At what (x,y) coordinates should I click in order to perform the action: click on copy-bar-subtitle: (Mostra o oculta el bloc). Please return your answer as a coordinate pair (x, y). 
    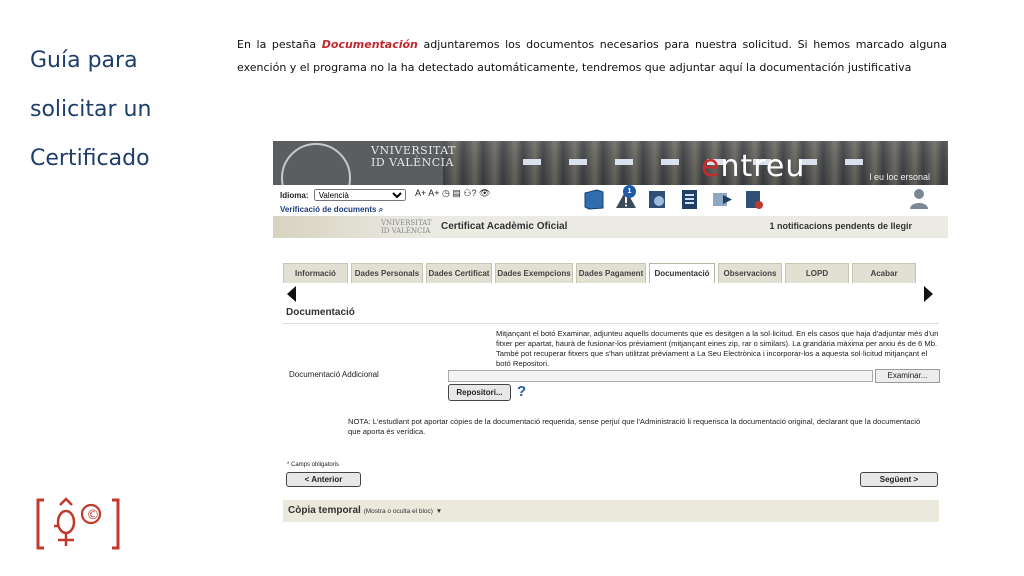
    Looking at the image, I should click on (398, 511).